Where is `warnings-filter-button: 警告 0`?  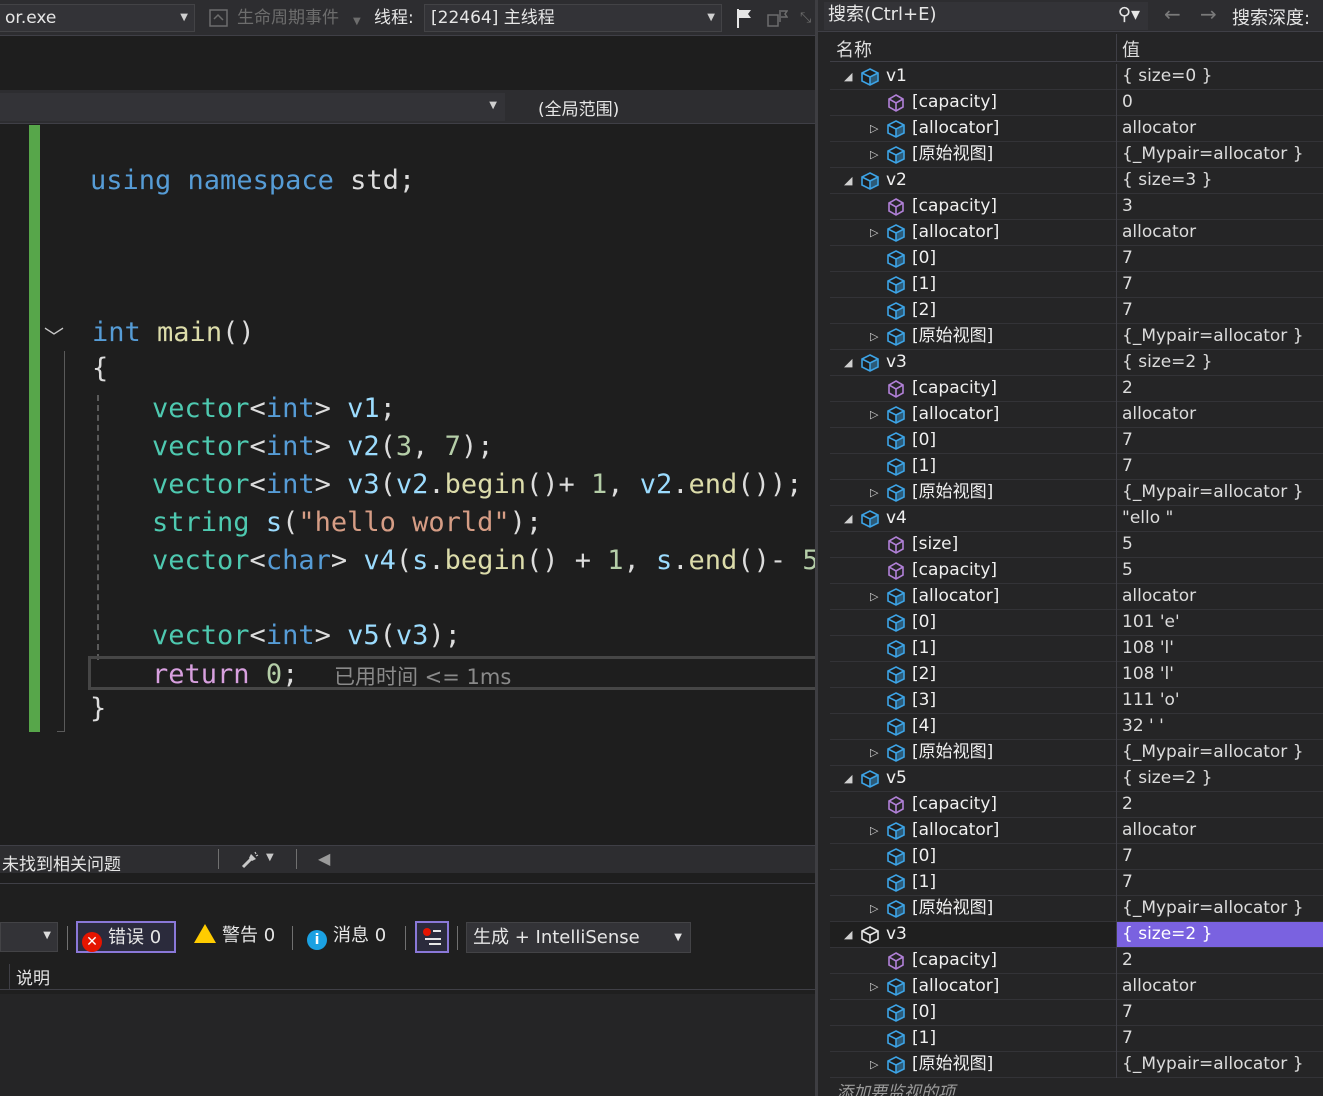
warnings-filter-button: 警告 0 is located at coordinates (232, 937).